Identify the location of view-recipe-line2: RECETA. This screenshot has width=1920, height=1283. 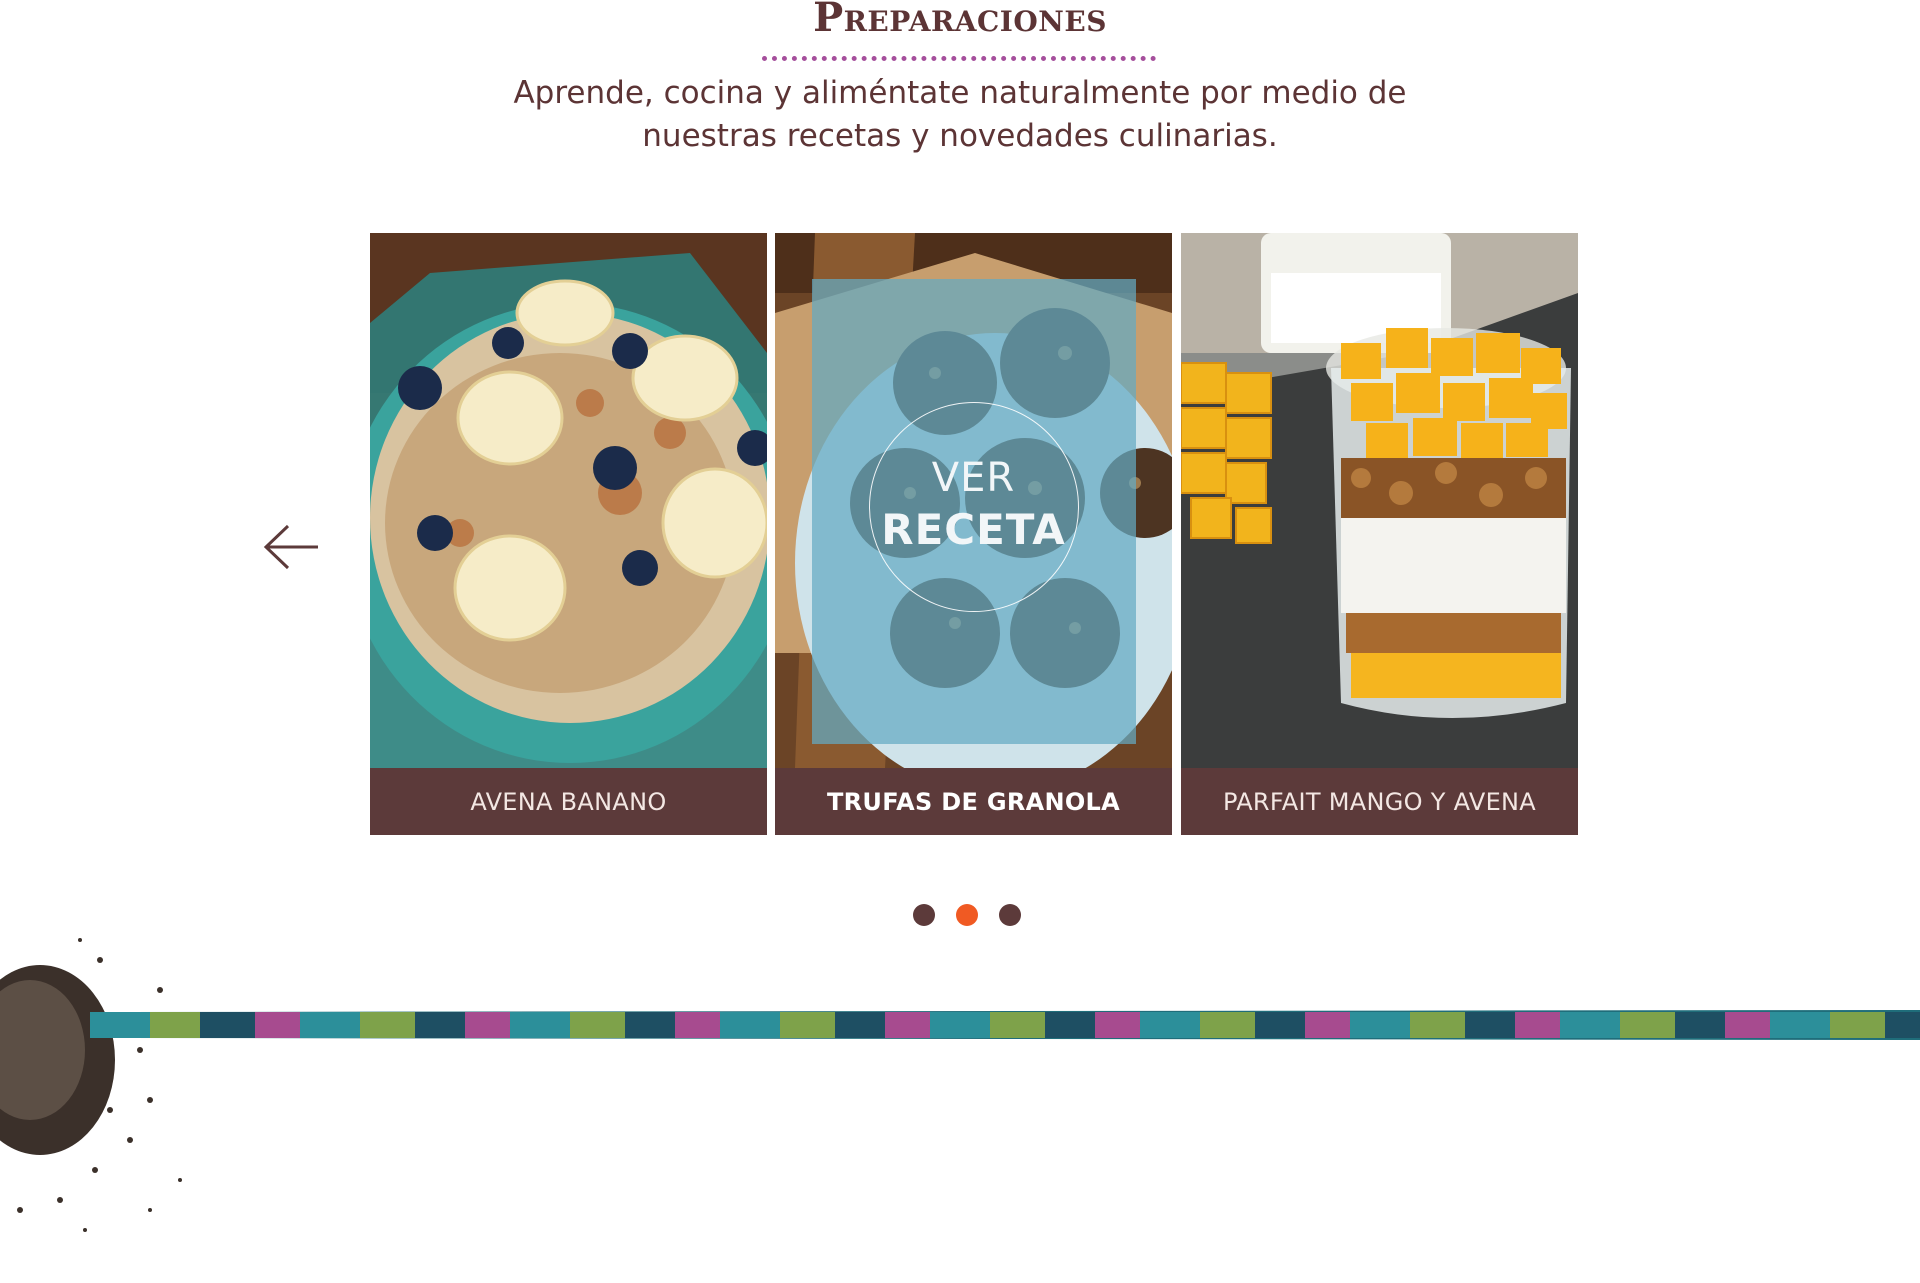
(973, 529).